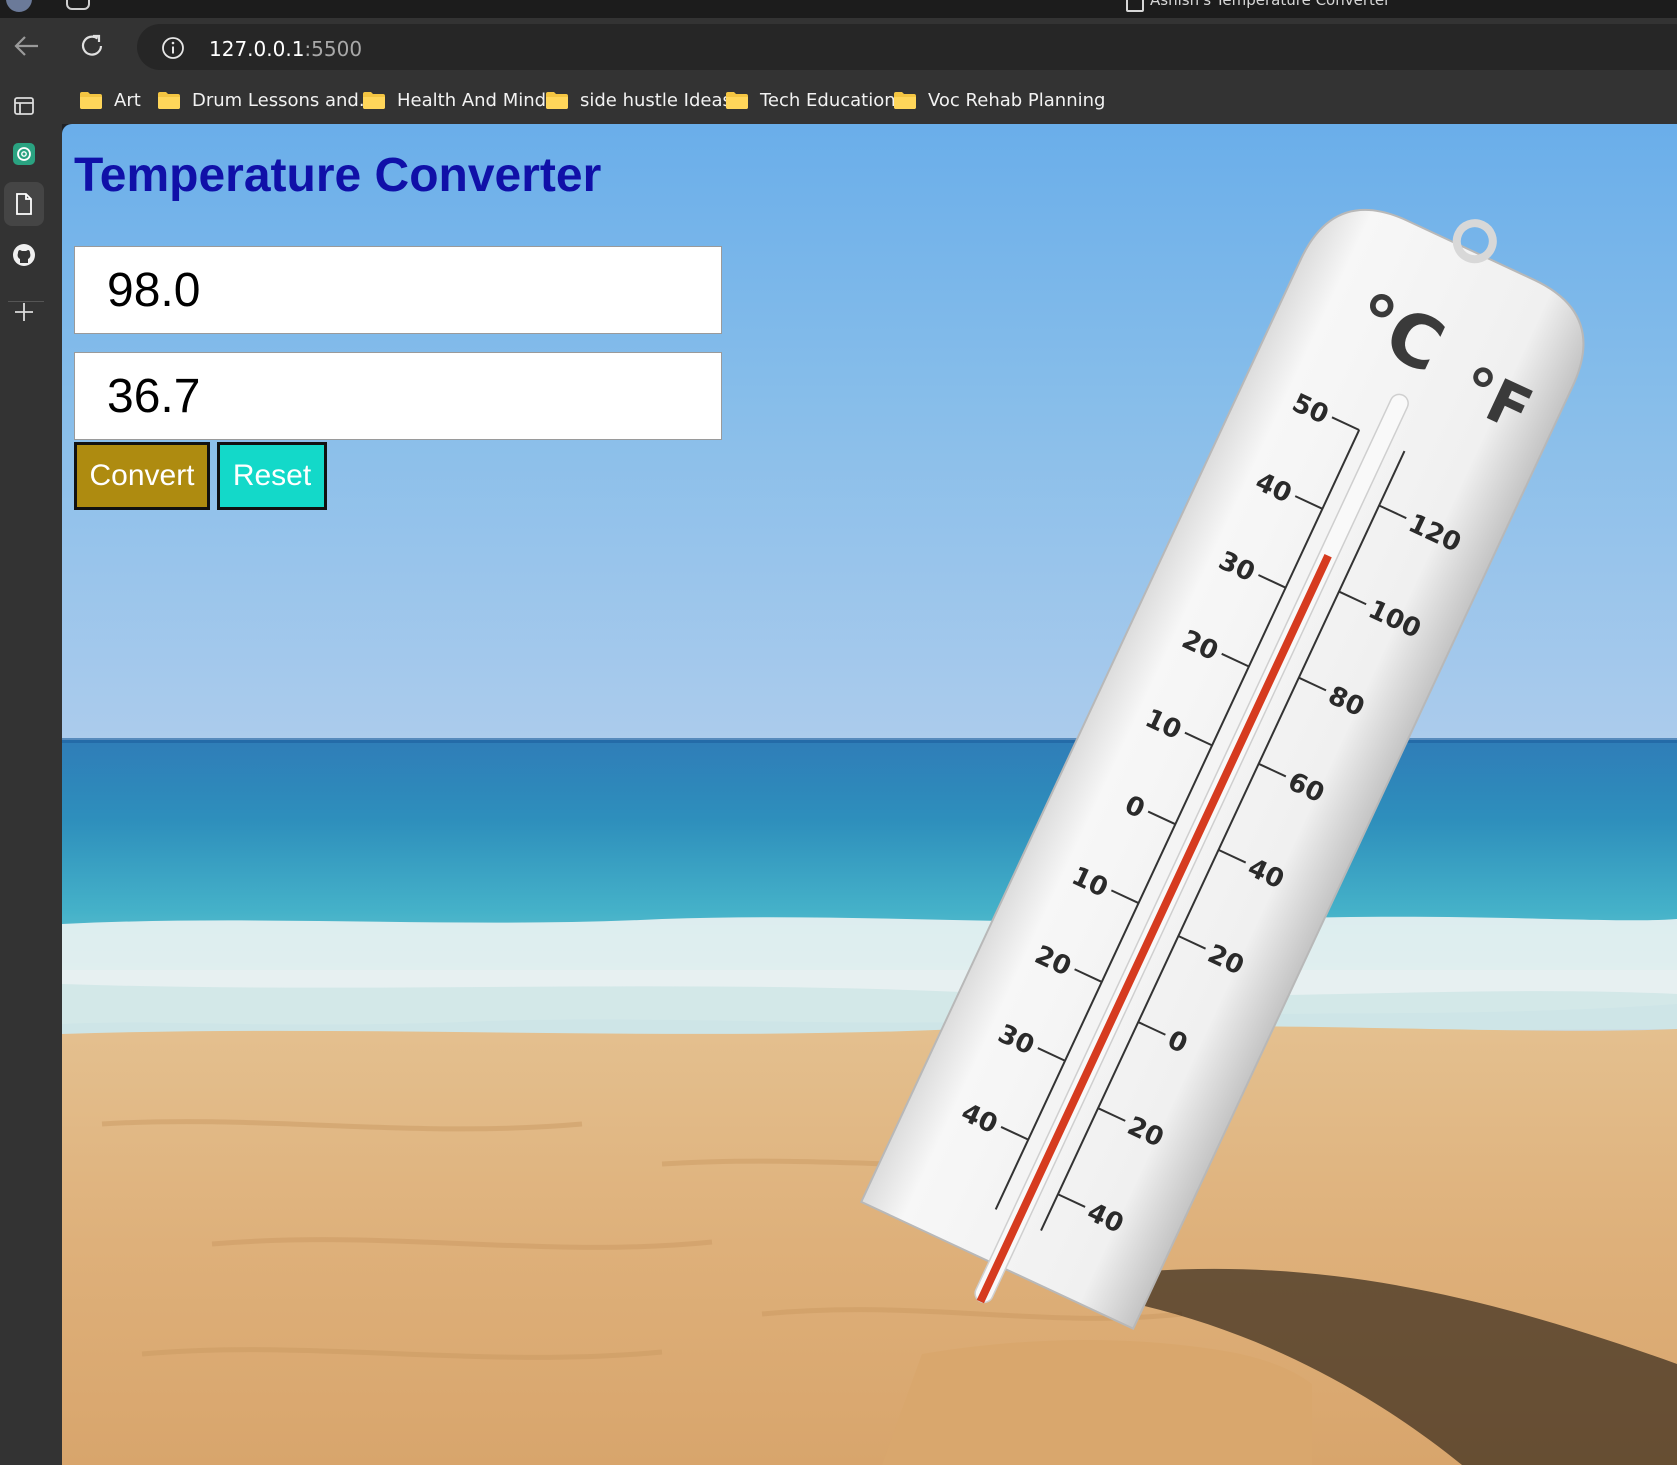 The width and height of the screenshot is (1677, 1465). I want to click on bookmark-item: Art, so click(110, 100).